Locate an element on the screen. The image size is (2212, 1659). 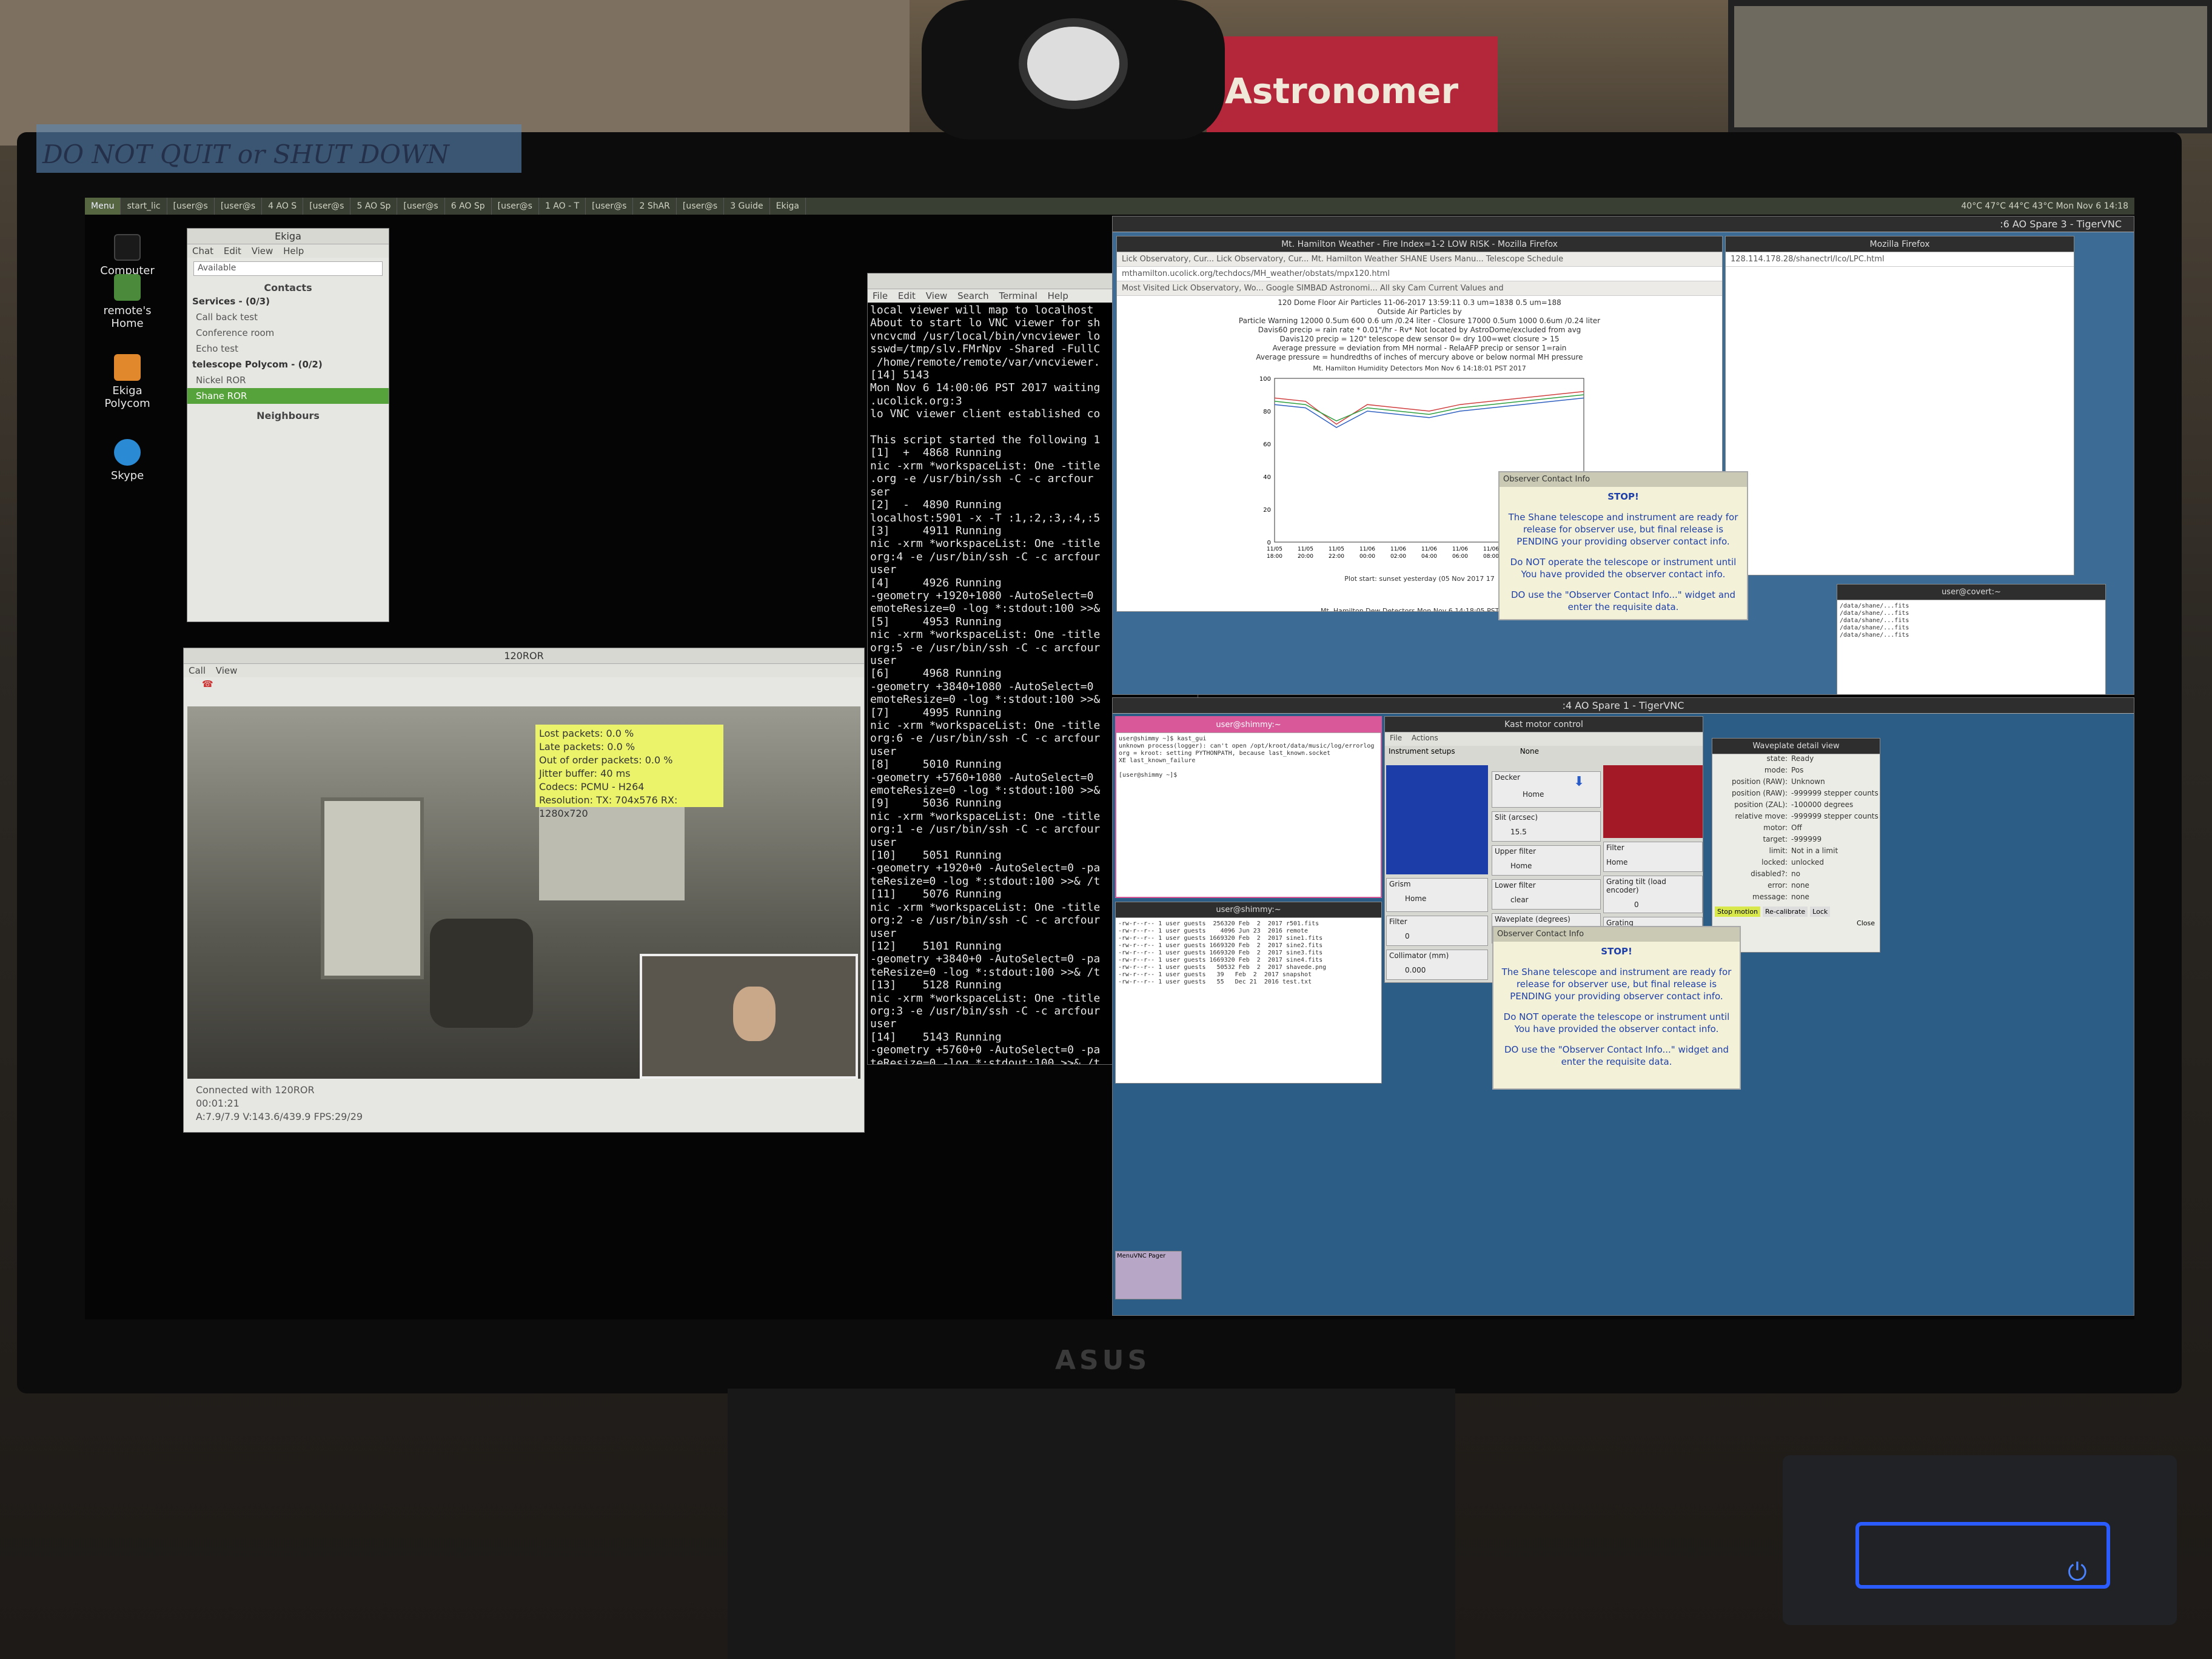
grism-control: Grism Home is located at coordinates (1437, 895).